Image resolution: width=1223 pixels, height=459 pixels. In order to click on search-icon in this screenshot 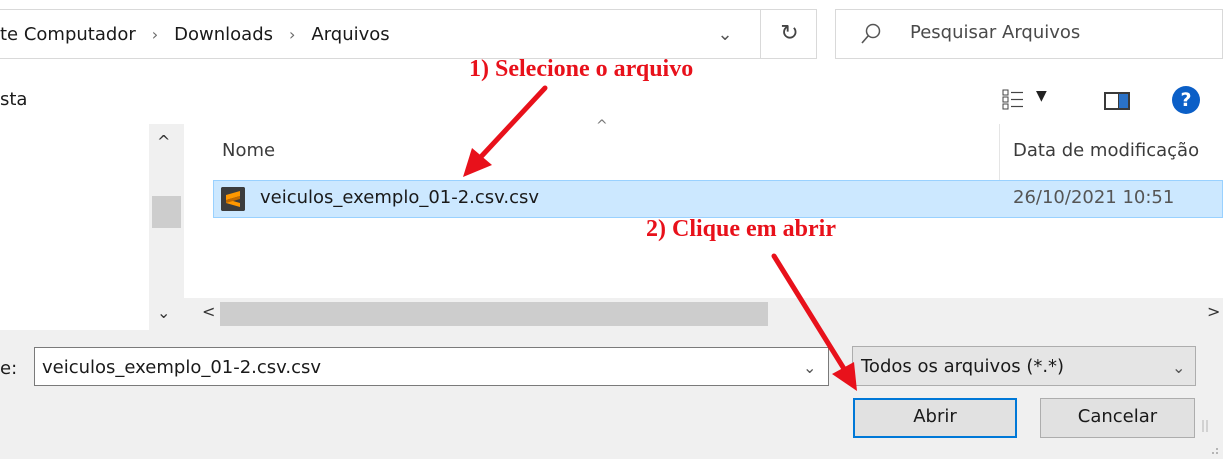, I will do `click(871, 33)`.